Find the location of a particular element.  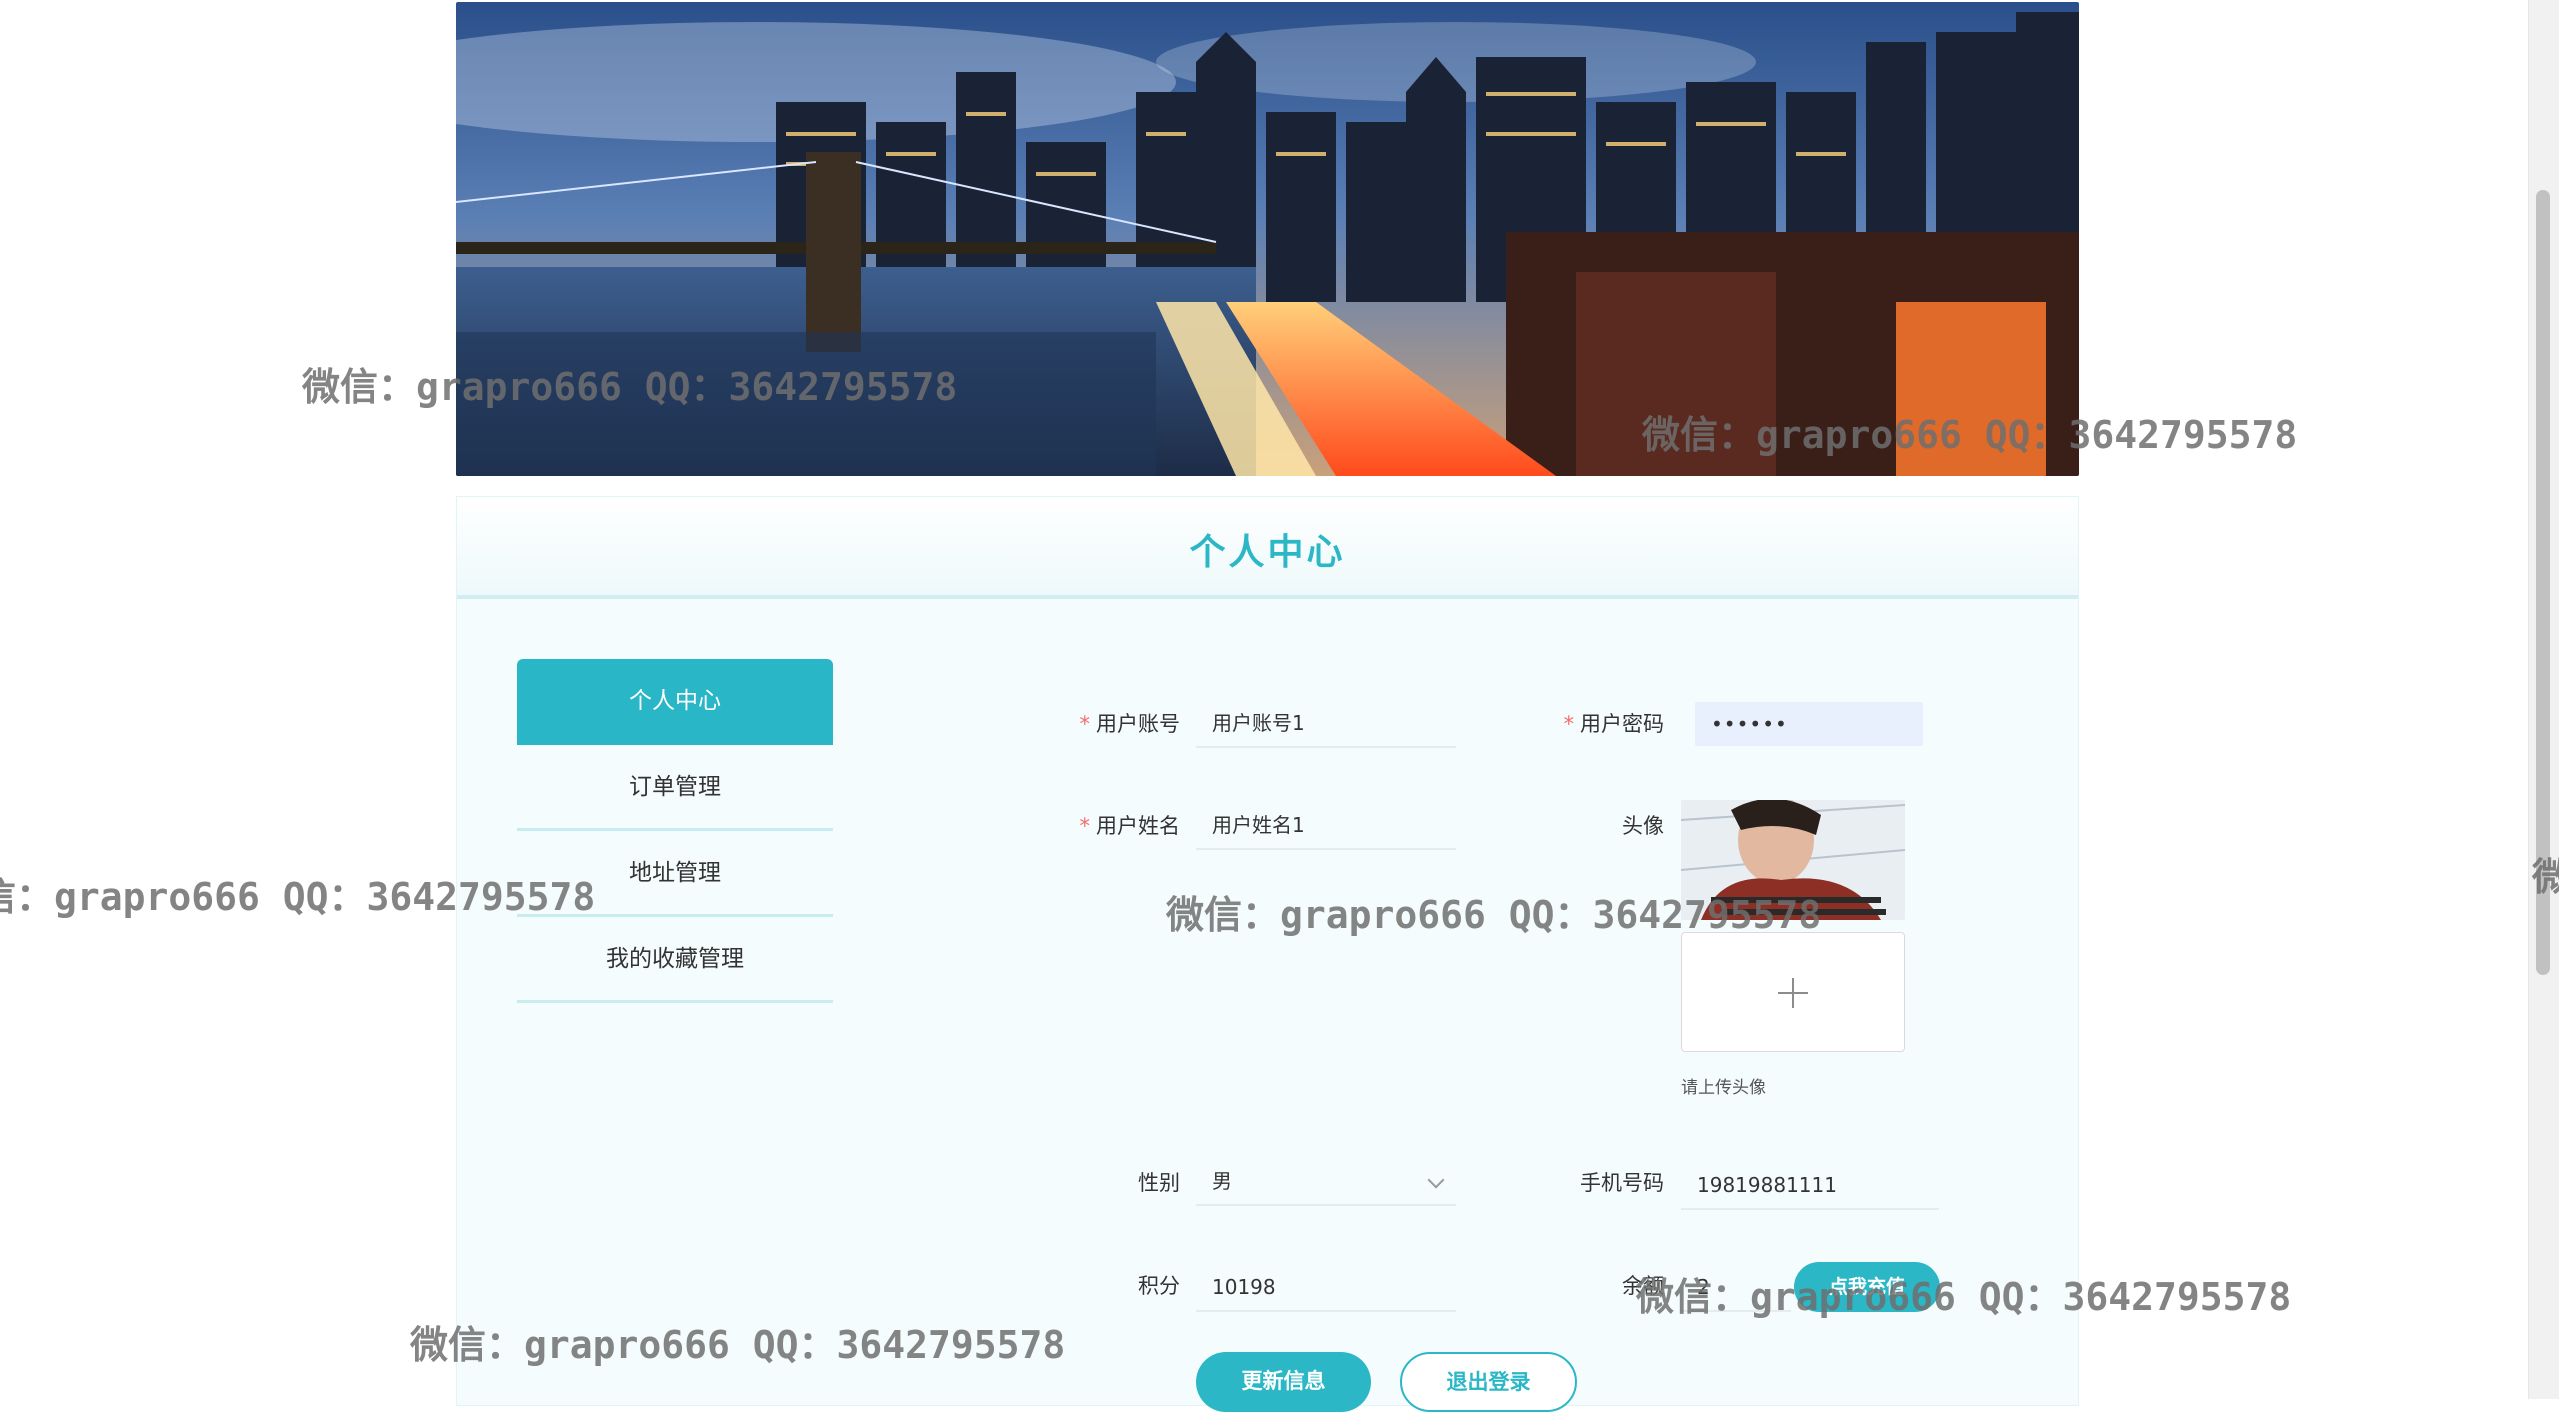

update-info-button: 更新信息 is located at coordinates (1283, 1382).